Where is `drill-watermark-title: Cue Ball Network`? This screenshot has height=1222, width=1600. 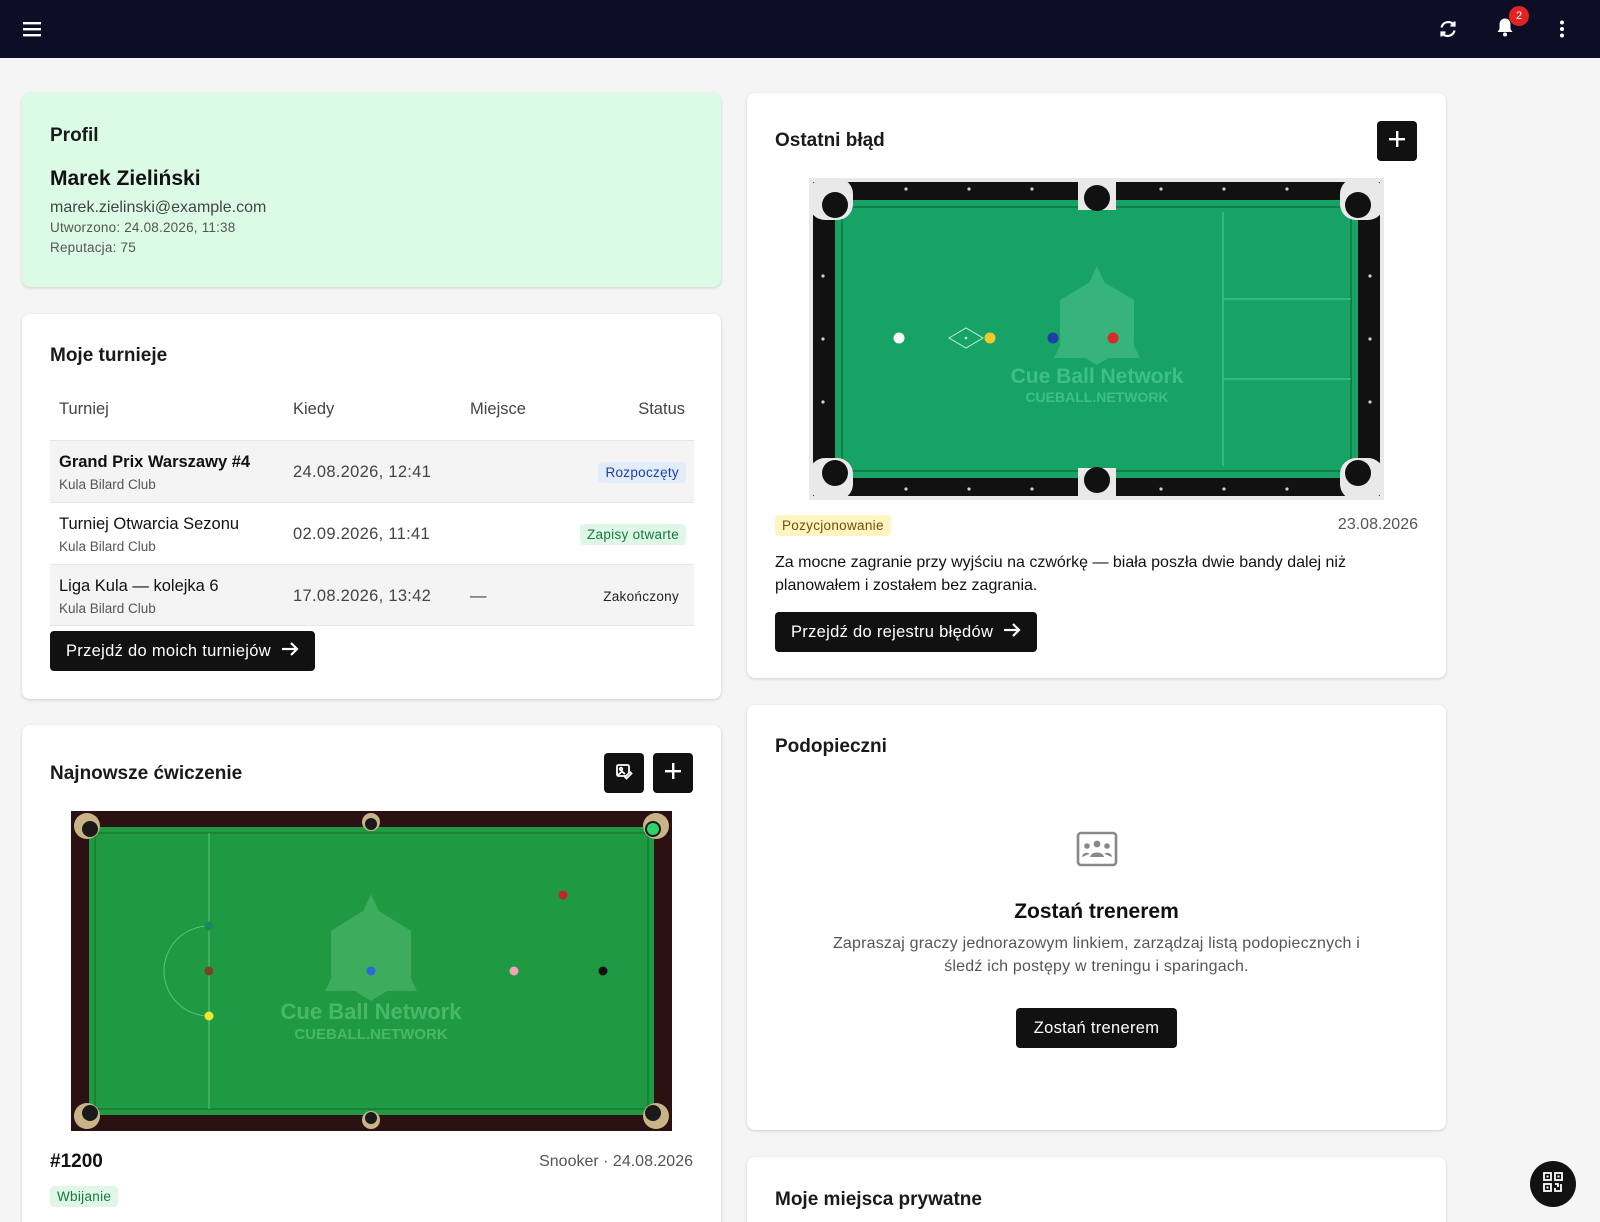 drill-watermark-title: Cue Ball Network is located at coordinates (372, 1011).